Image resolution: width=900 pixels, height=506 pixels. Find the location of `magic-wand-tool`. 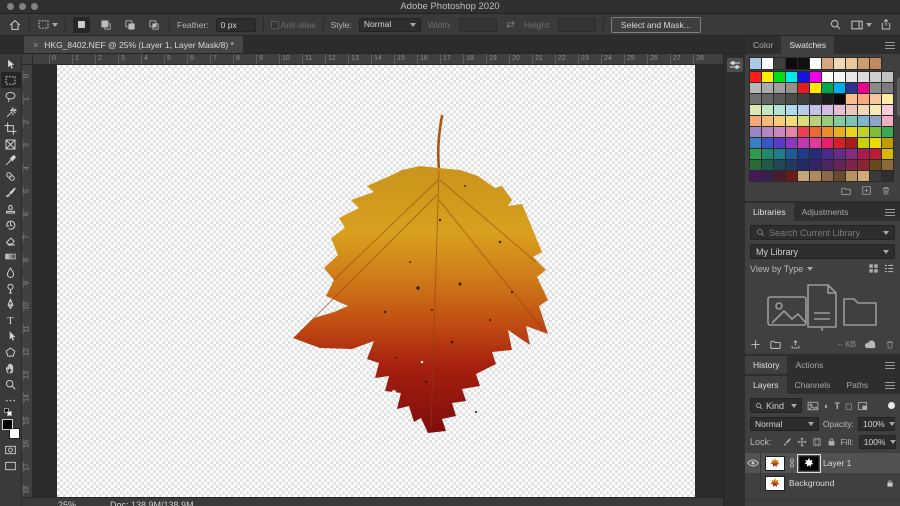

magic-wand-tool is located at coordinates (11, 112).